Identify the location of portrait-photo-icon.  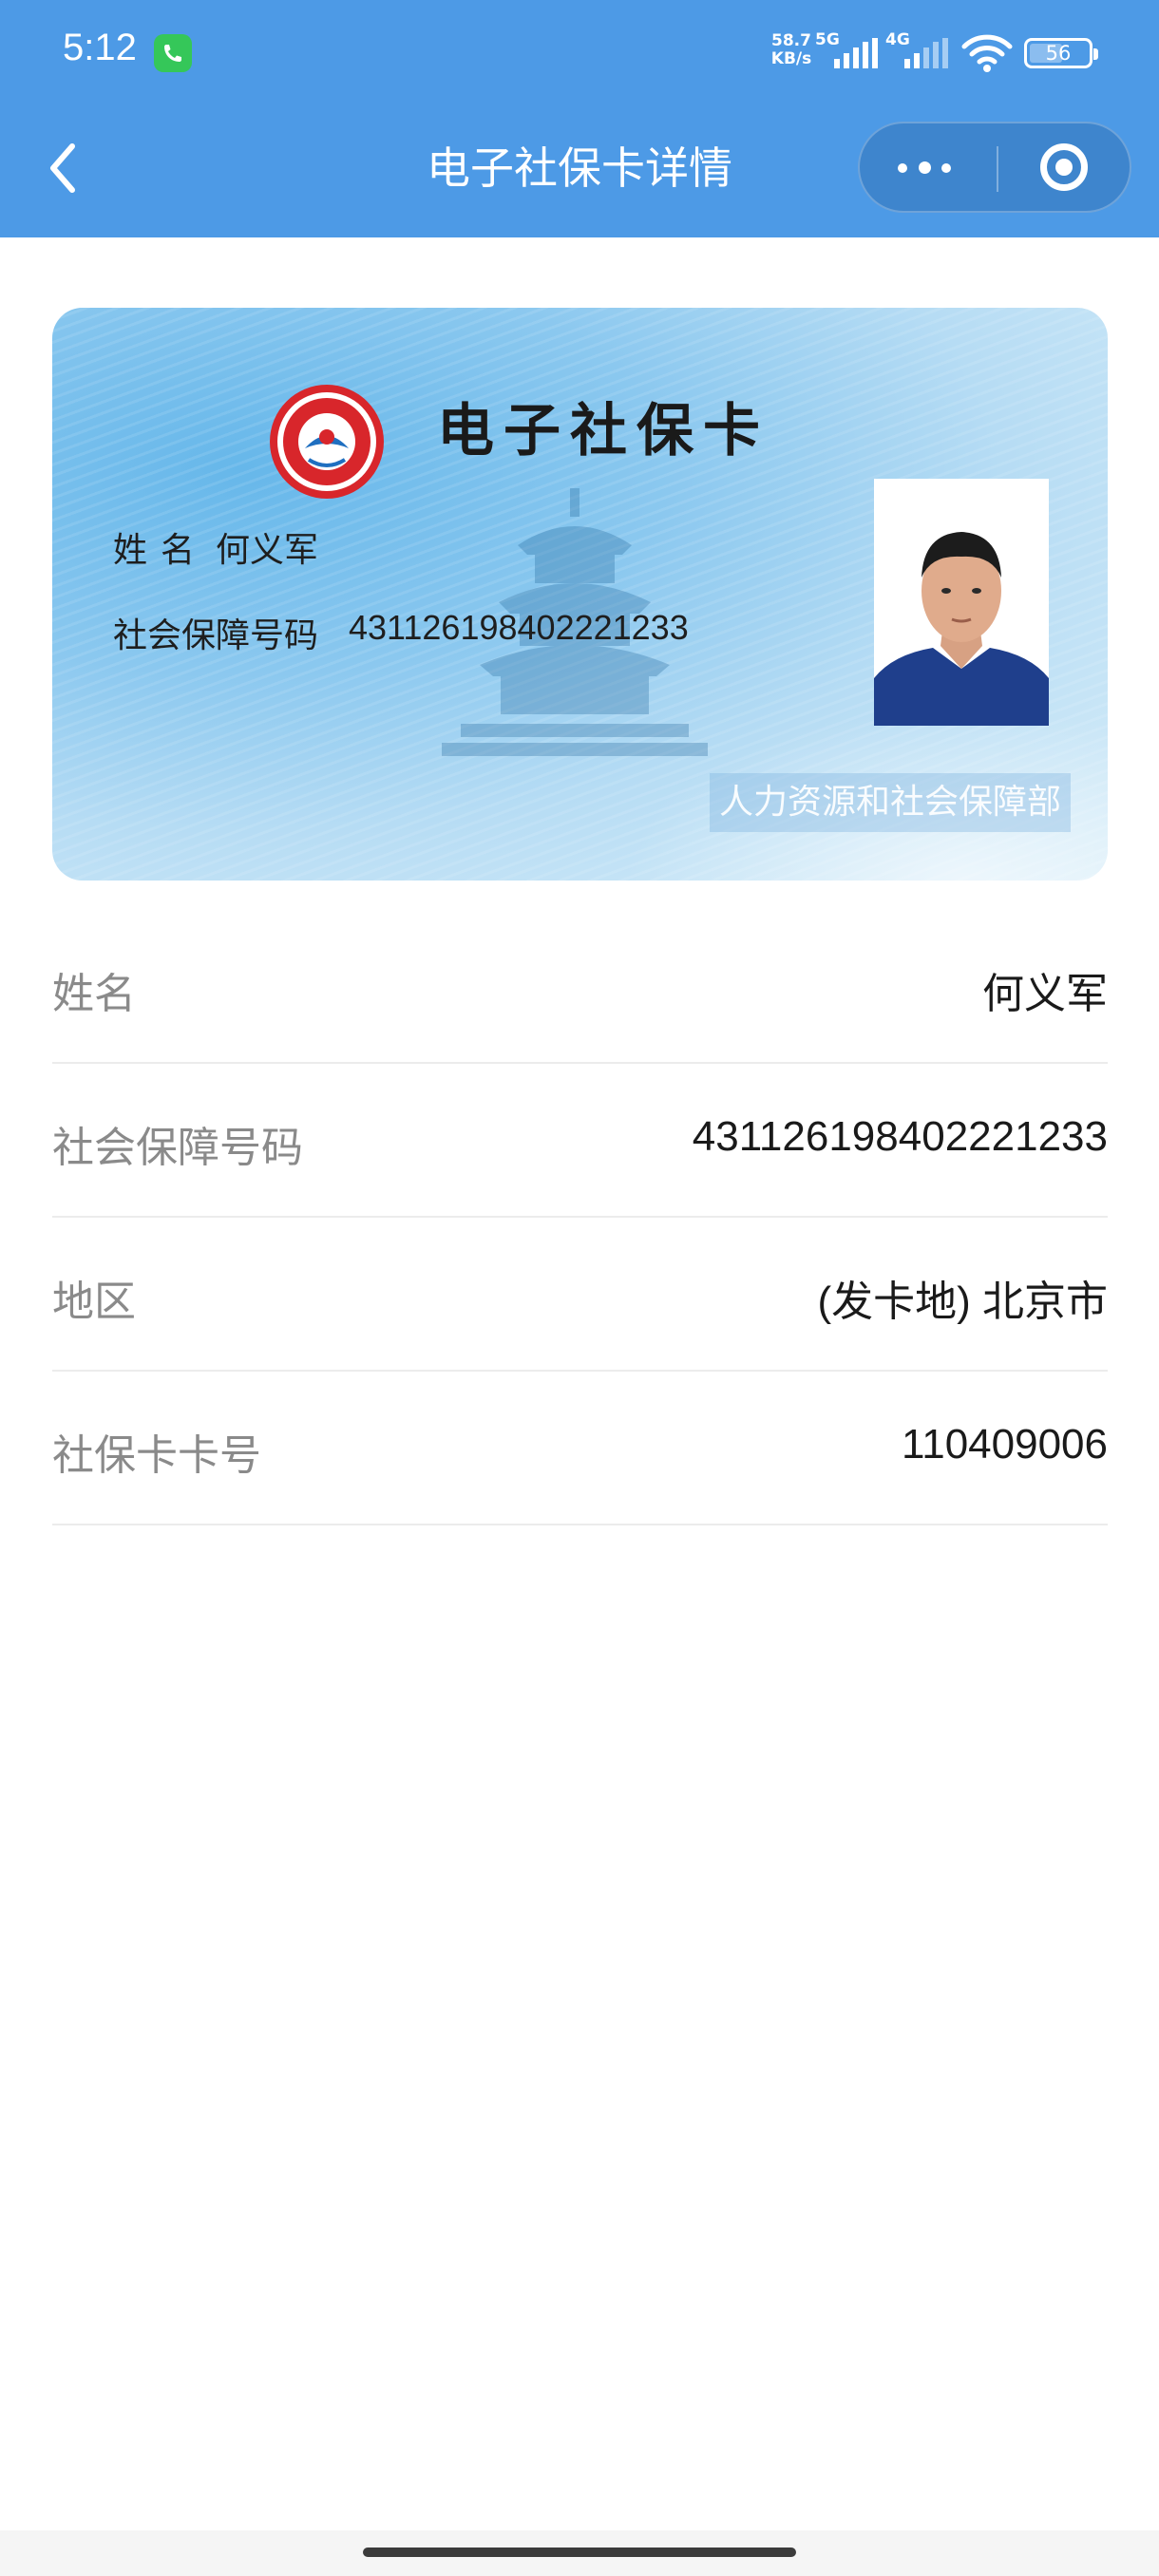
(961, 602).